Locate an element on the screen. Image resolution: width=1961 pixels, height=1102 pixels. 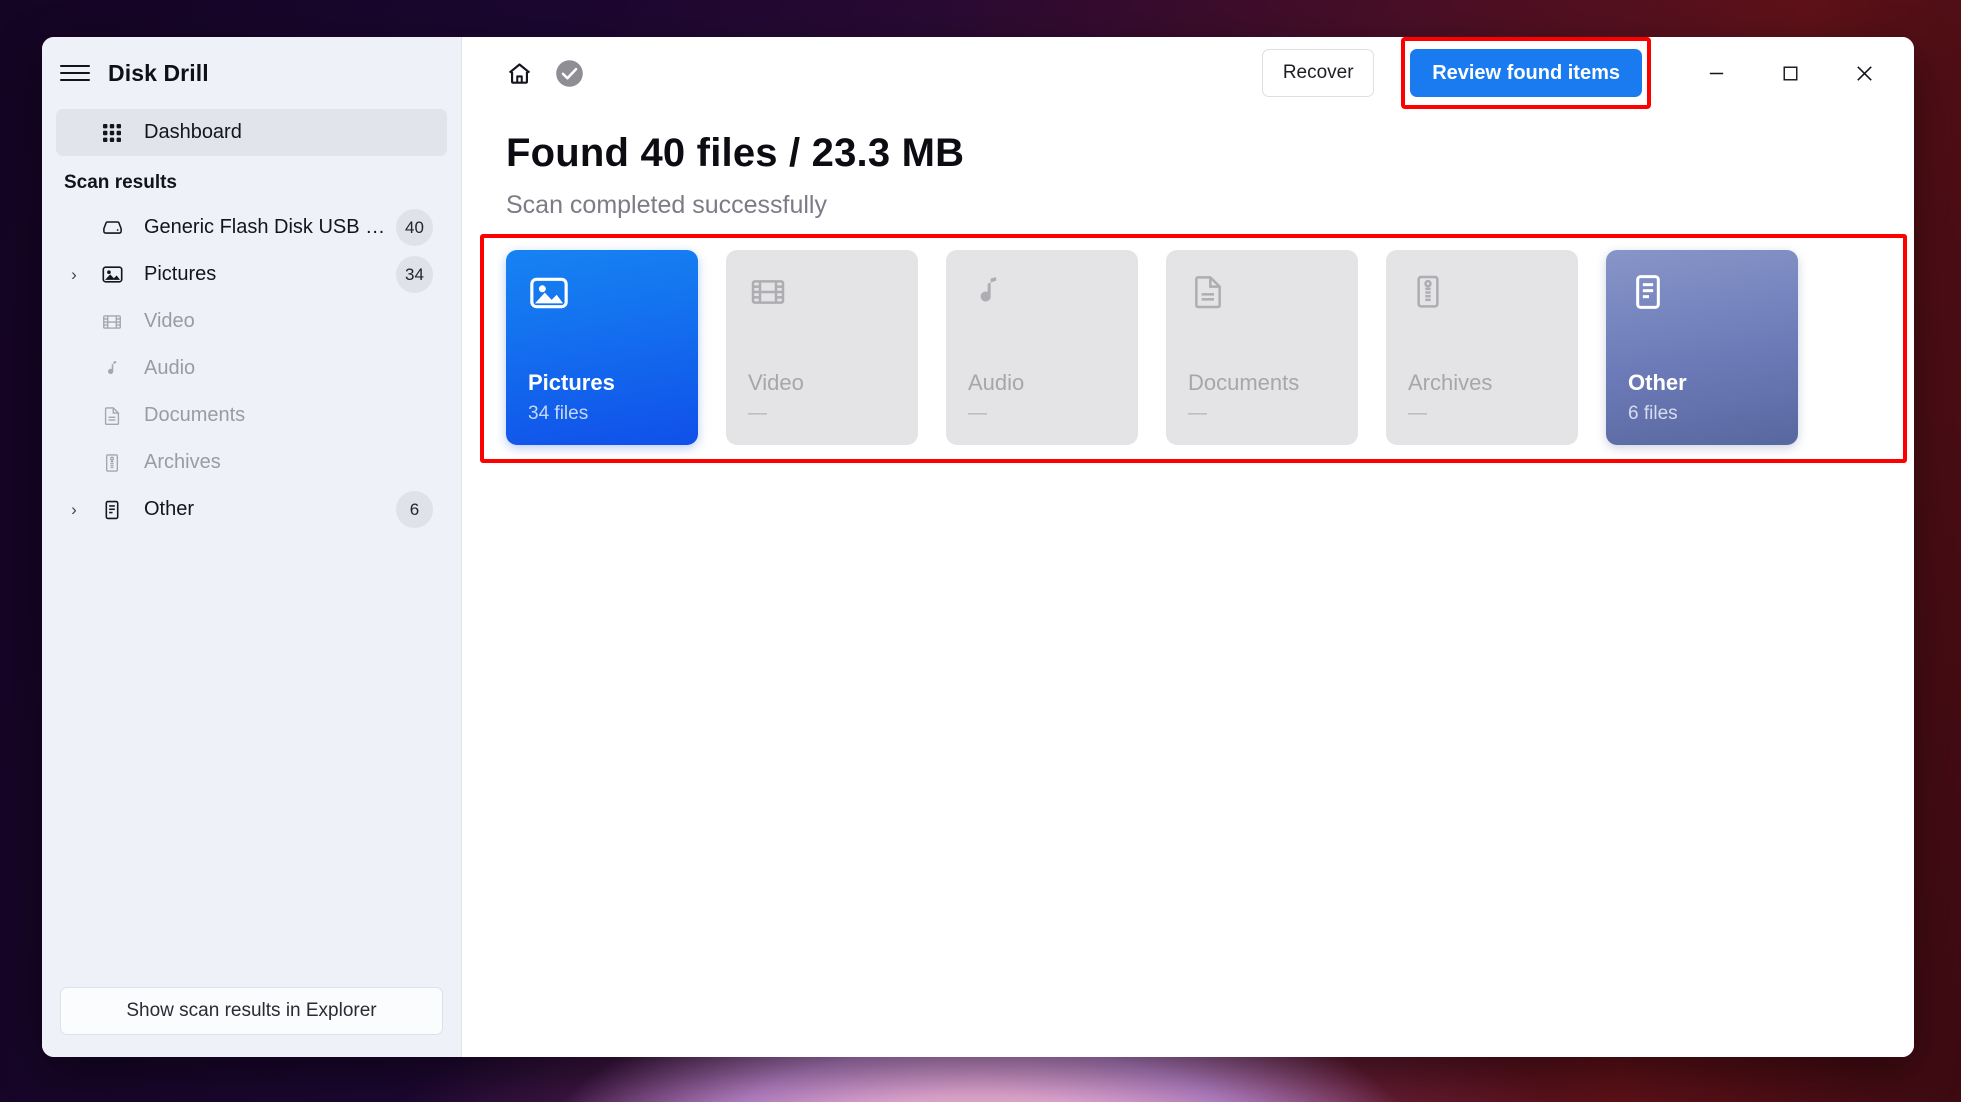
sidebar-item-generic-flash-disk: › Generic Flash Disk USB D... 40 is located at coordinates (251, 227).